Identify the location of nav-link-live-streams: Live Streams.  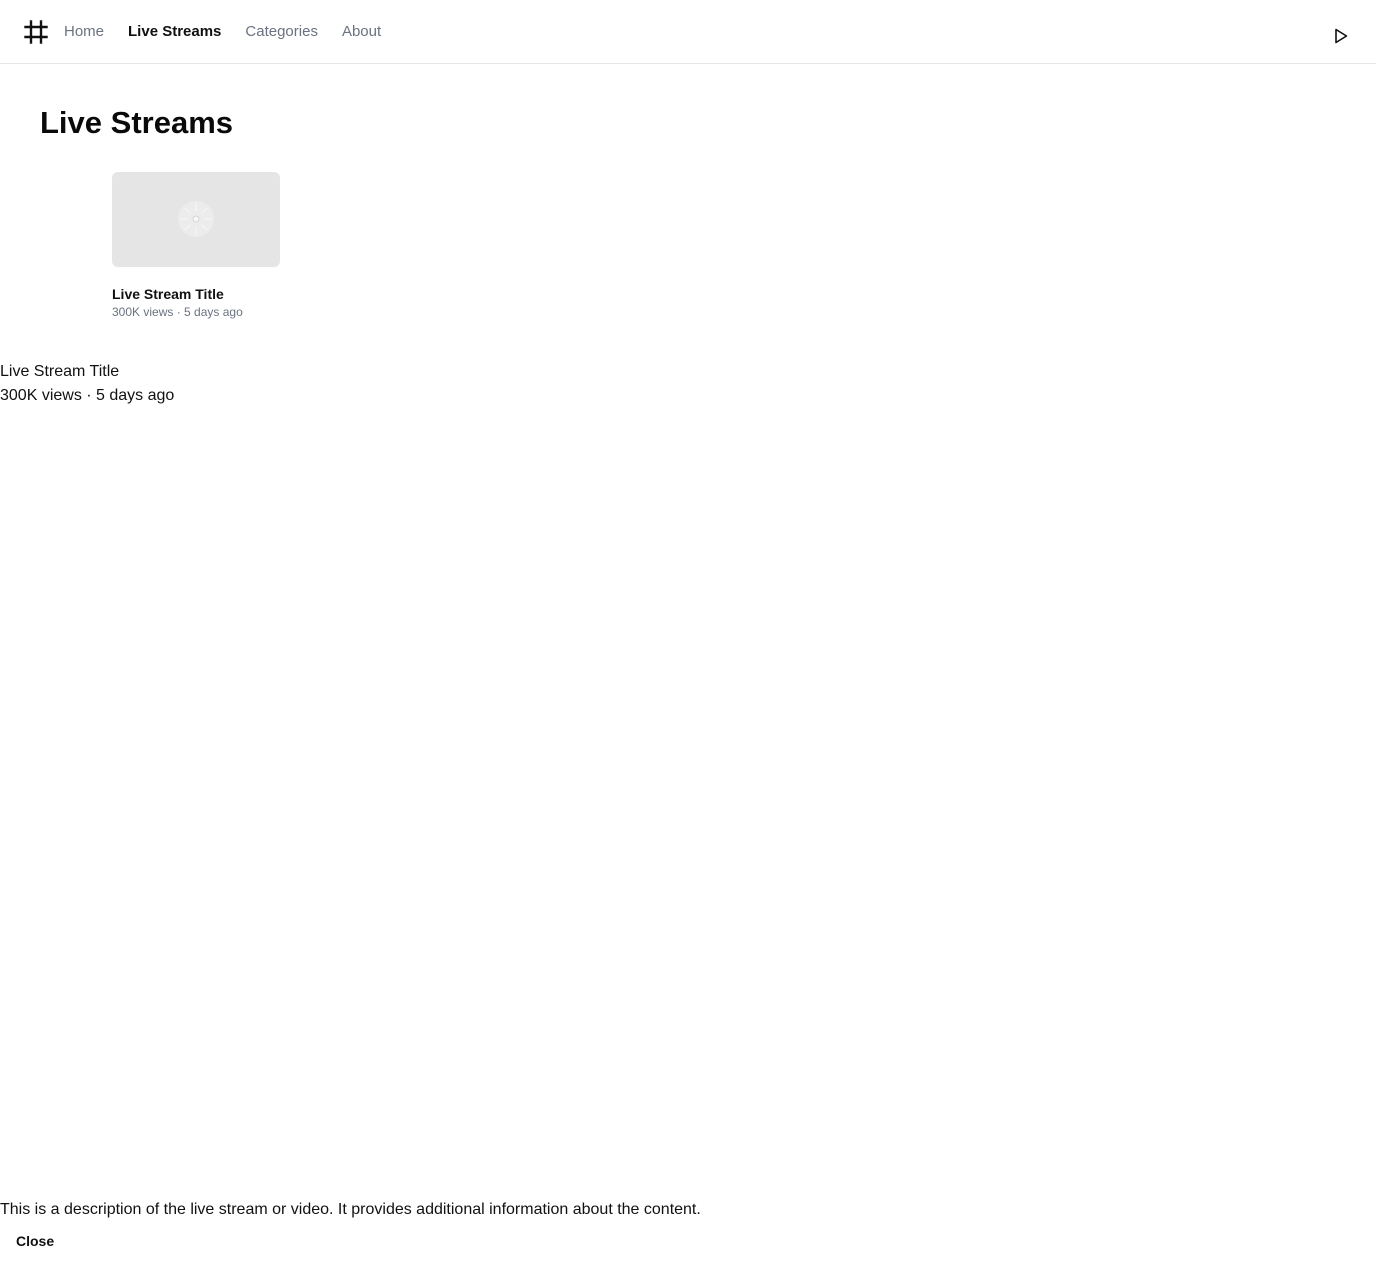
(174, 32).